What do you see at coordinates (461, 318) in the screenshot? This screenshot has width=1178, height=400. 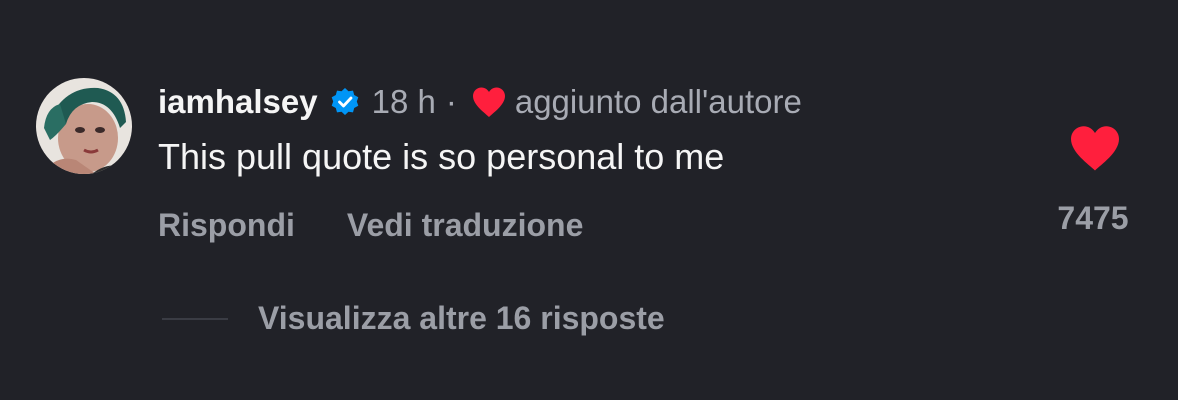 I see `view-replies-label: Visualizza altre 16 risposte` at bounding box center [461, 318].